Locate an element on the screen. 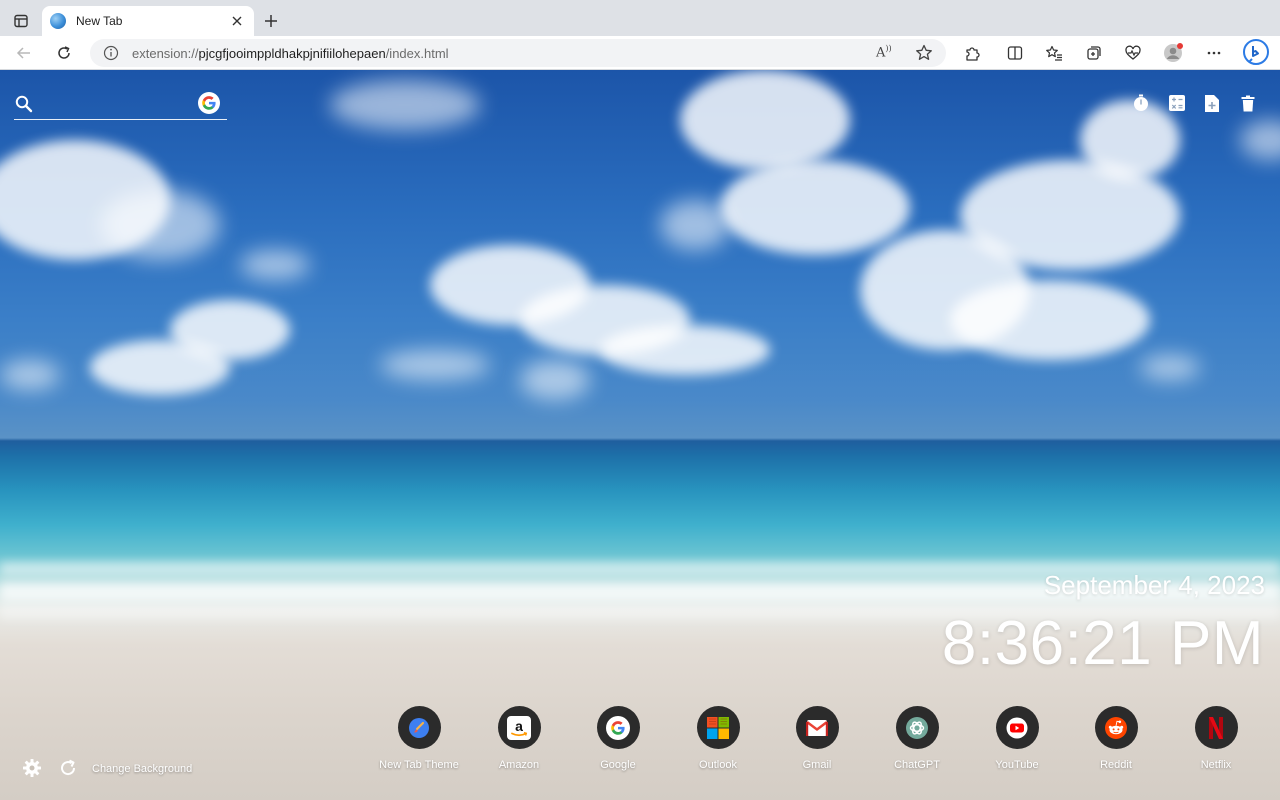  settings-button is located at coordinates (32, 768).